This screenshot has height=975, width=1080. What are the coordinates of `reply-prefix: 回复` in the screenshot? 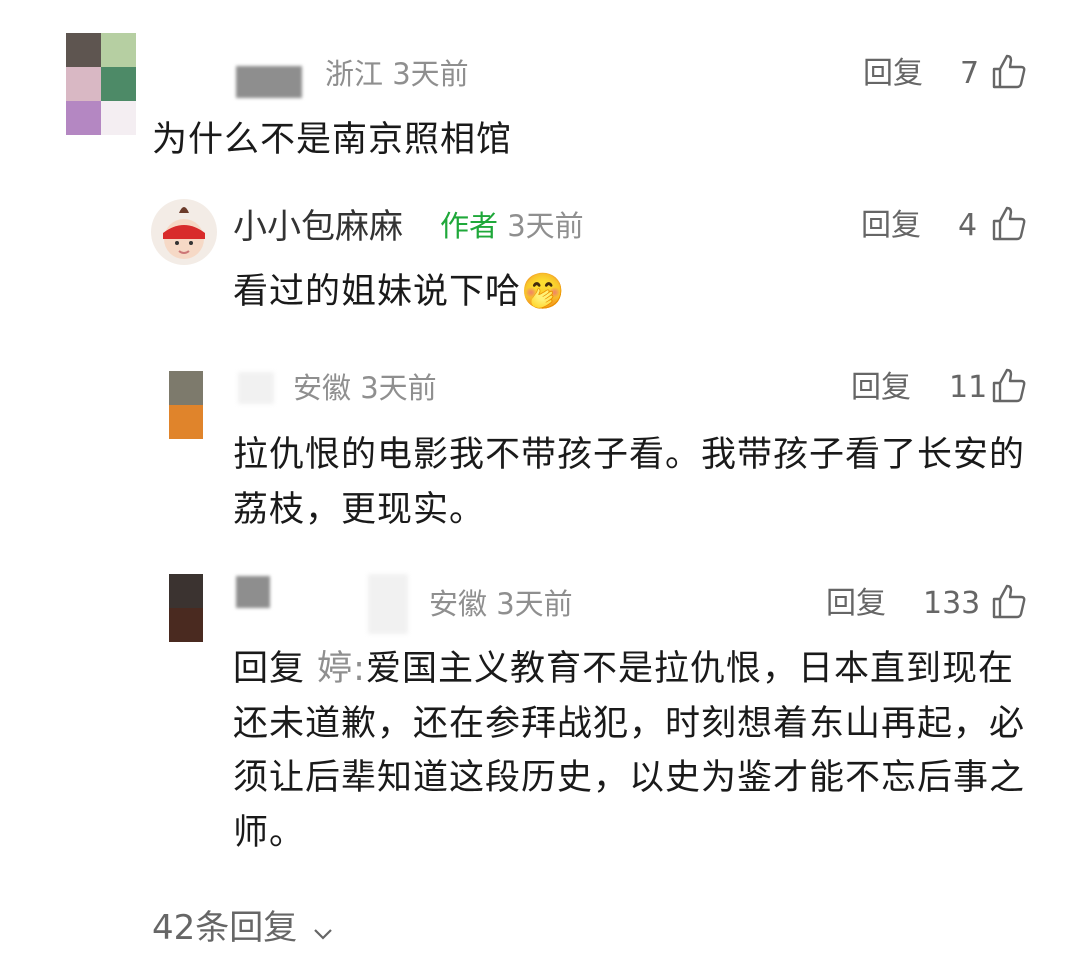 It's located at (269, 669).